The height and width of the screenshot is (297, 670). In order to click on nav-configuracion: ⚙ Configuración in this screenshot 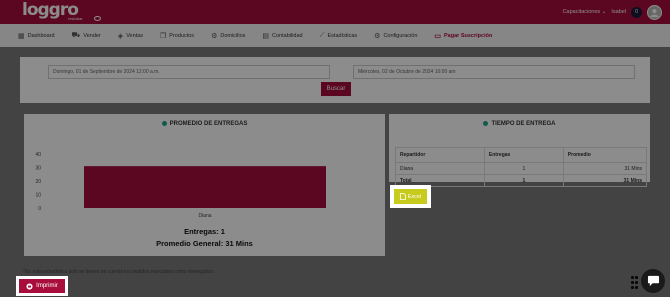, I will do `click(395, 36)`.